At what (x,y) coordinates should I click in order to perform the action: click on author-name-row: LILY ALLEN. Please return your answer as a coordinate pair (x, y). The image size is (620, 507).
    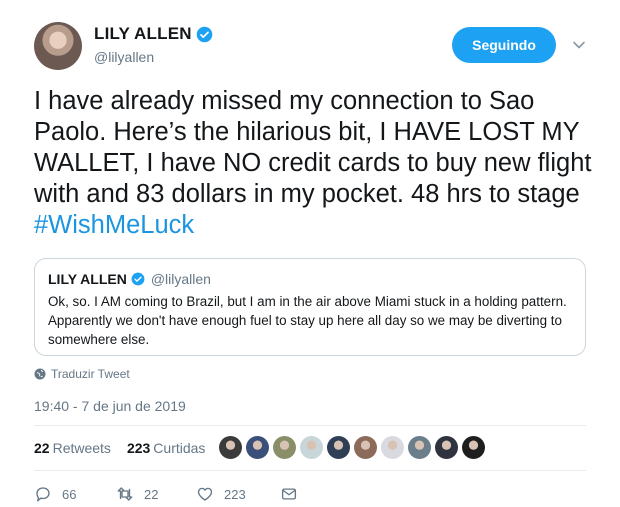
    Looking at the image, I should click on (153, 34).